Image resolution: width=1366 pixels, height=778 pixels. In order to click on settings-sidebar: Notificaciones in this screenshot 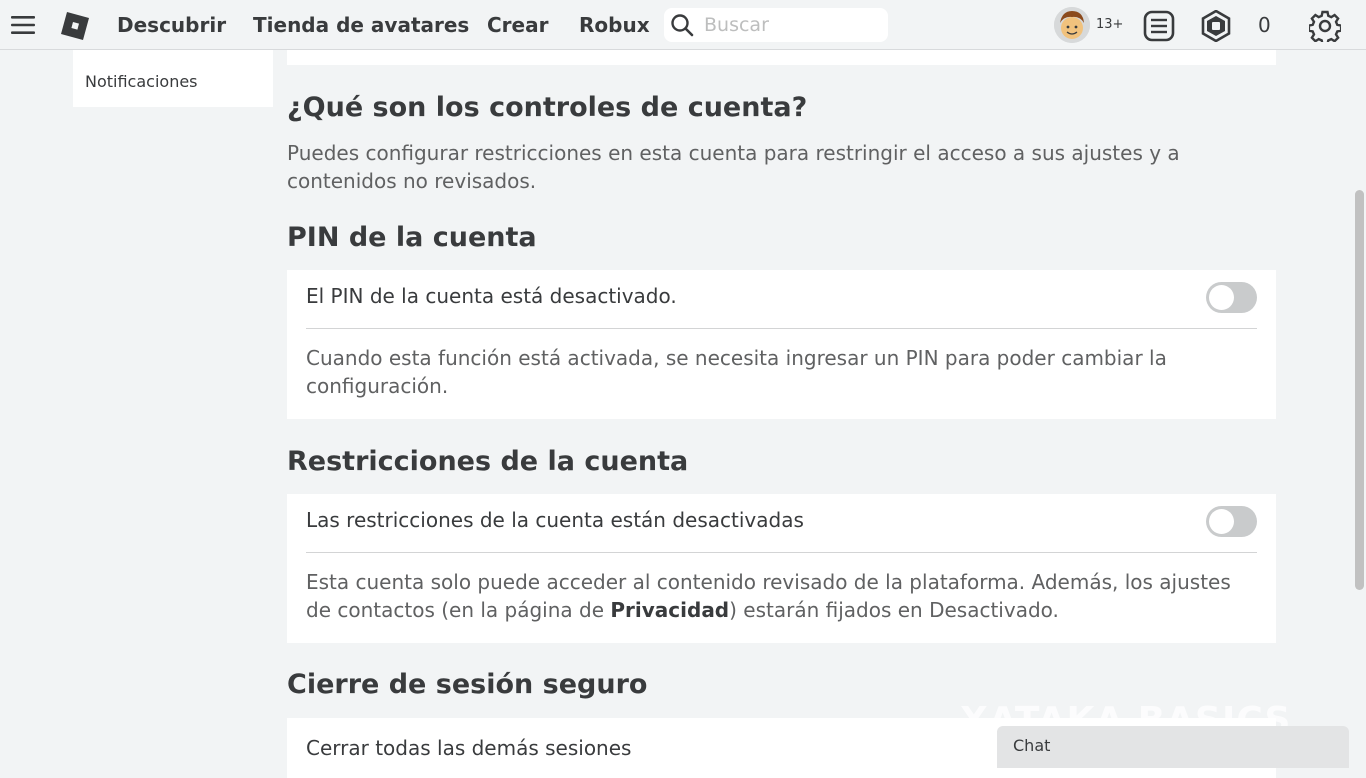, I will do `click(173, 78)`.